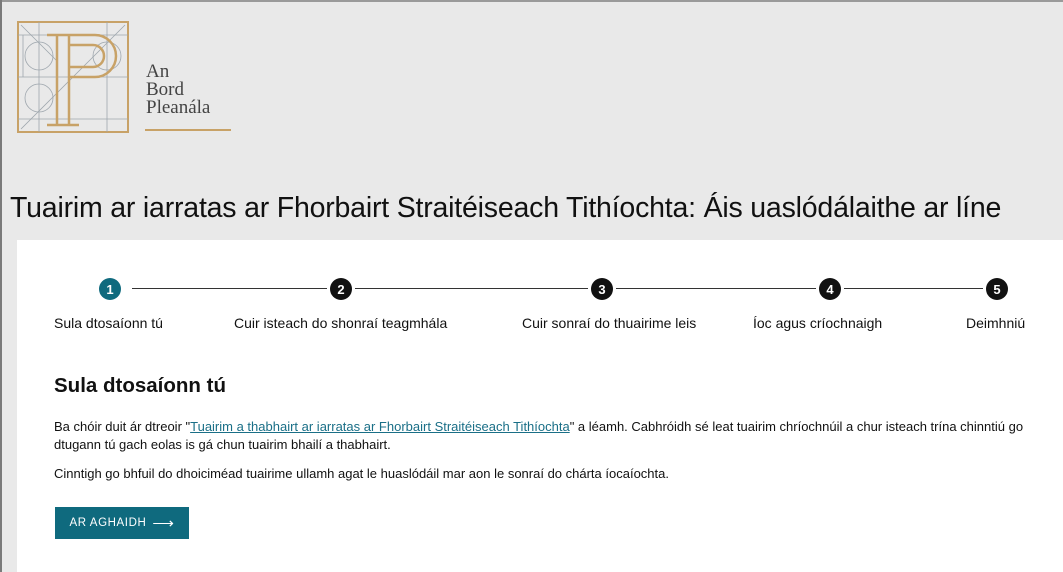  Describe the element at coordinates (163, 523) in the screenshot. I see `arrow-right-icon: ⟶` at that location.